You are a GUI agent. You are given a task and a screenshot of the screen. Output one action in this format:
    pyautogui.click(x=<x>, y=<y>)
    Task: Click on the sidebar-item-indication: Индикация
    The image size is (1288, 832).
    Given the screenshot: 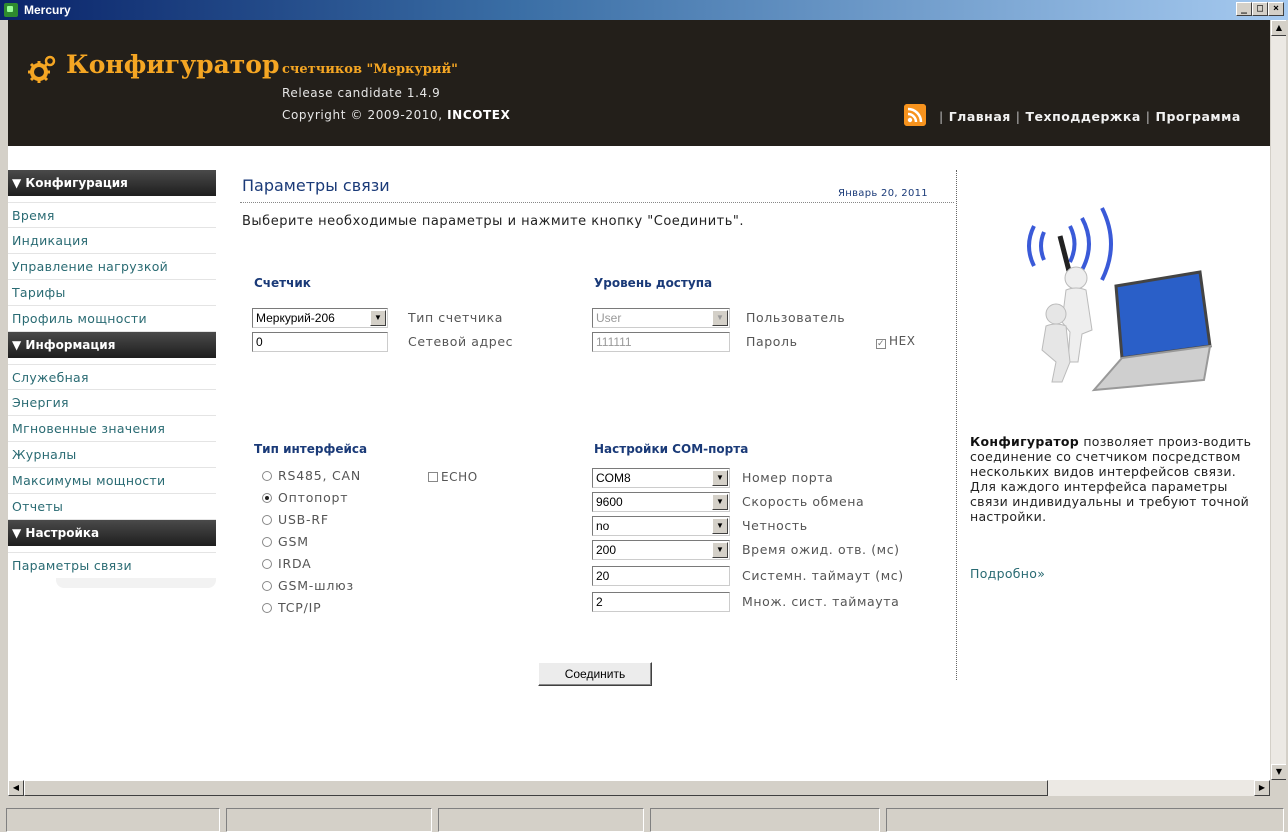 What is the action you would take?
    pyautogui.click(x=112, y=241)
    